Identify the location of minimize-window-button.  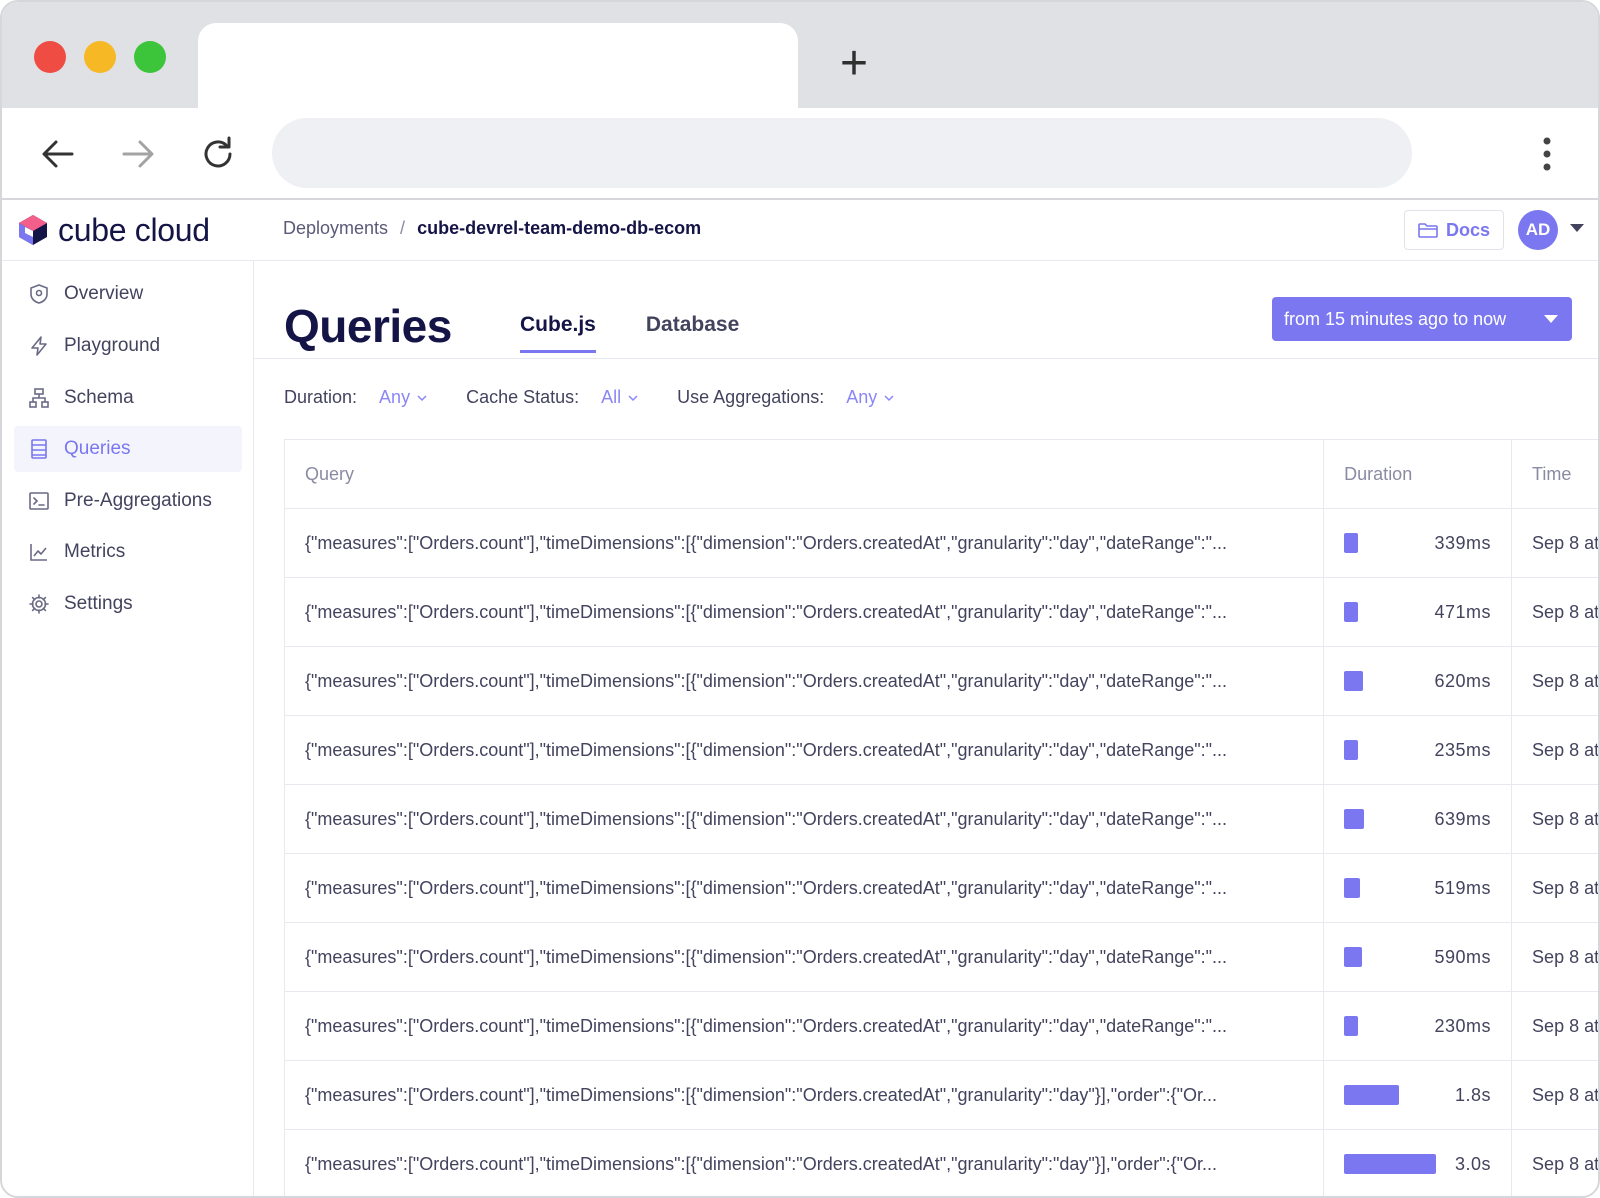
(100, 57).